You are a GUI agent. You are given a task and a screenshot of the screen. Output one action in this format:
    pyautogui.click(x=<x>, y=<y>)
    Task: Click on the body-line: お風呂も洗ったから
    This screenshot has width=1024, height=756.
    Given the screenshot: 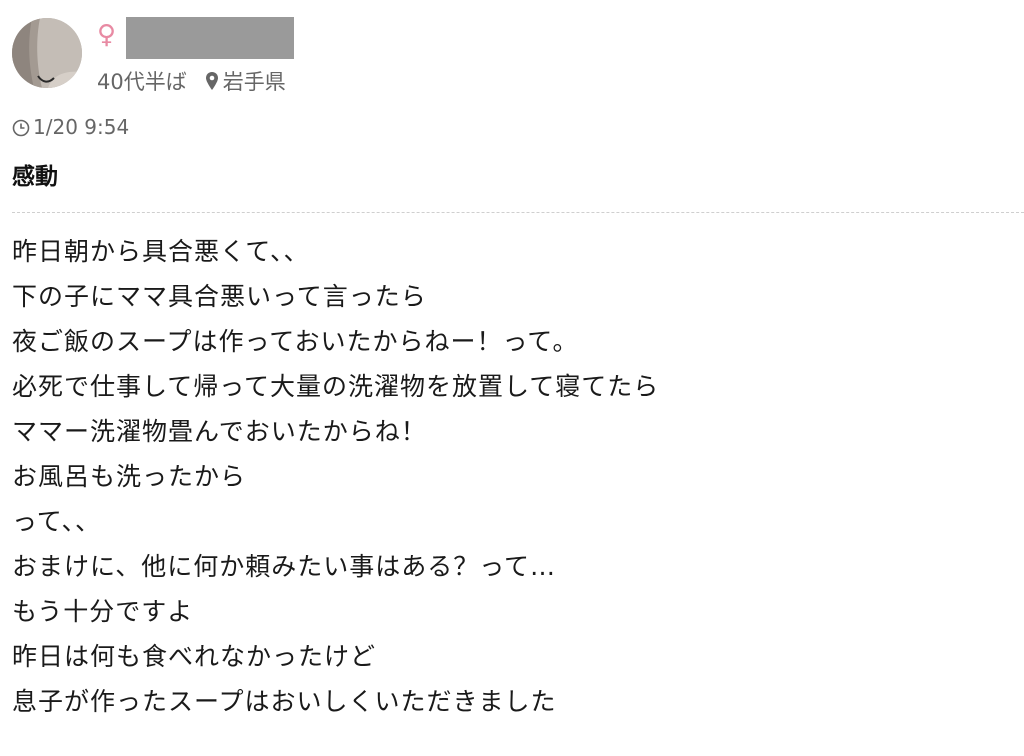 What is the action you would take?
    pyautogui.click(x=129, y=476)
    